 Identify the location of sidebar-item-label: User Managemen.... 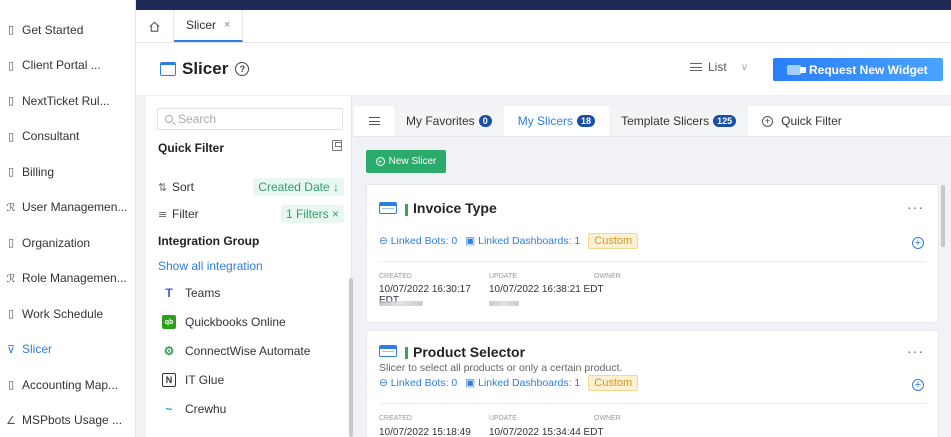
(75, 207).